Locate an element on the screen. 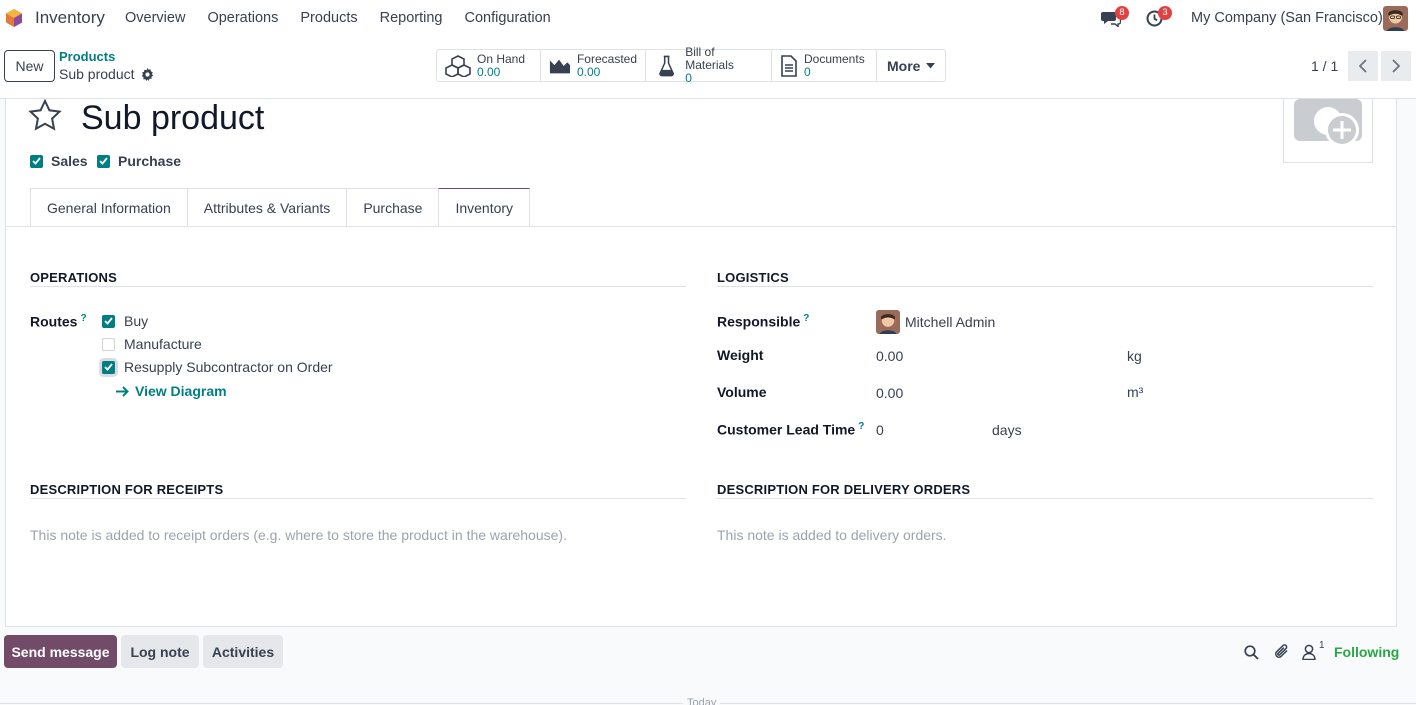  menu-configuration: Configuration is located at coordinates (507, 18).